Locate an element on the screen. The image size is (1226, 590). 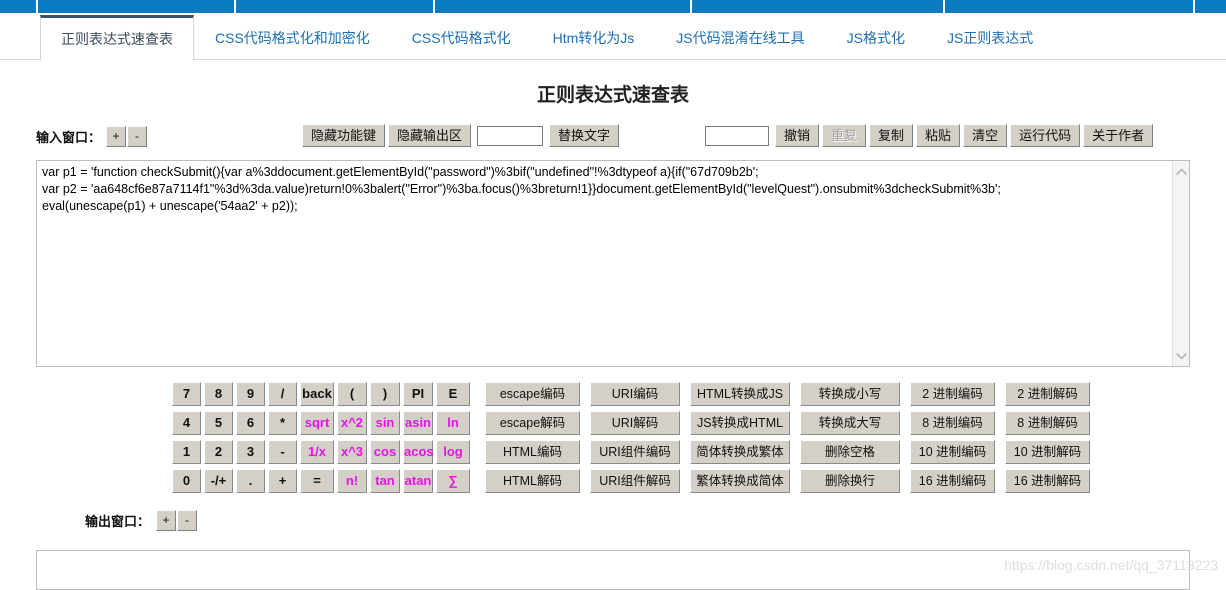
key-3: 3 is located at coordinates (250, 452).